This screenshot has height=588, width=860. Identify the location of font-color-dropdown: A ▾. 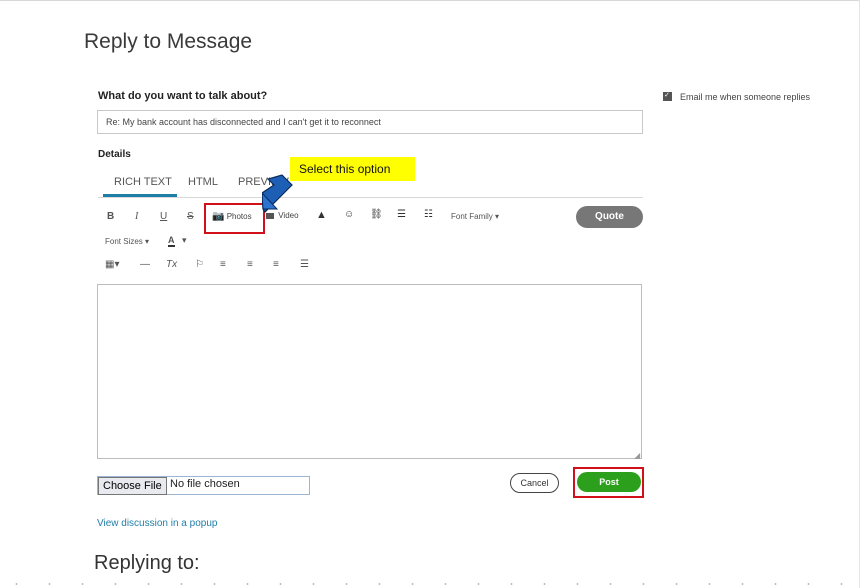
(177, 241).